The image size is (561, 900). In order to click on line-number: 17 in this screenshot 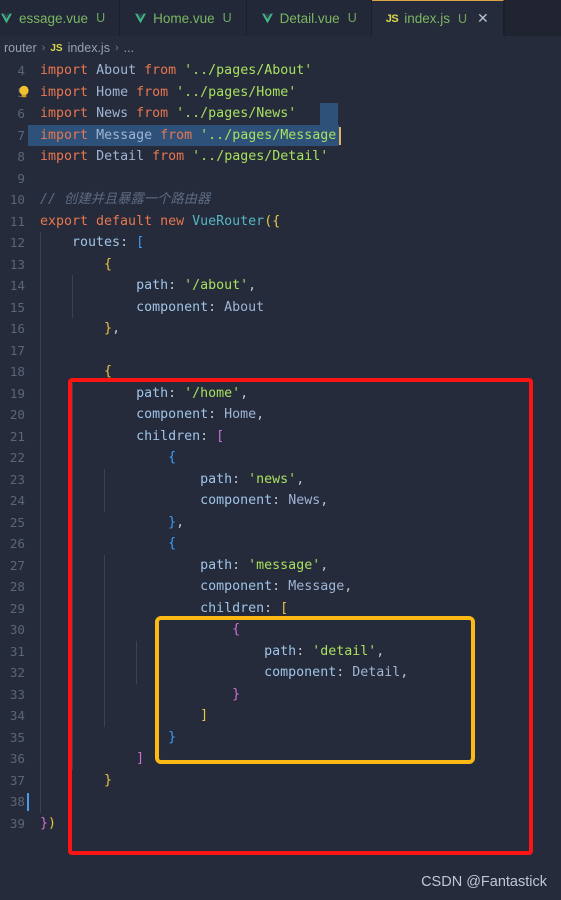, I will do `click(17, 350)`.